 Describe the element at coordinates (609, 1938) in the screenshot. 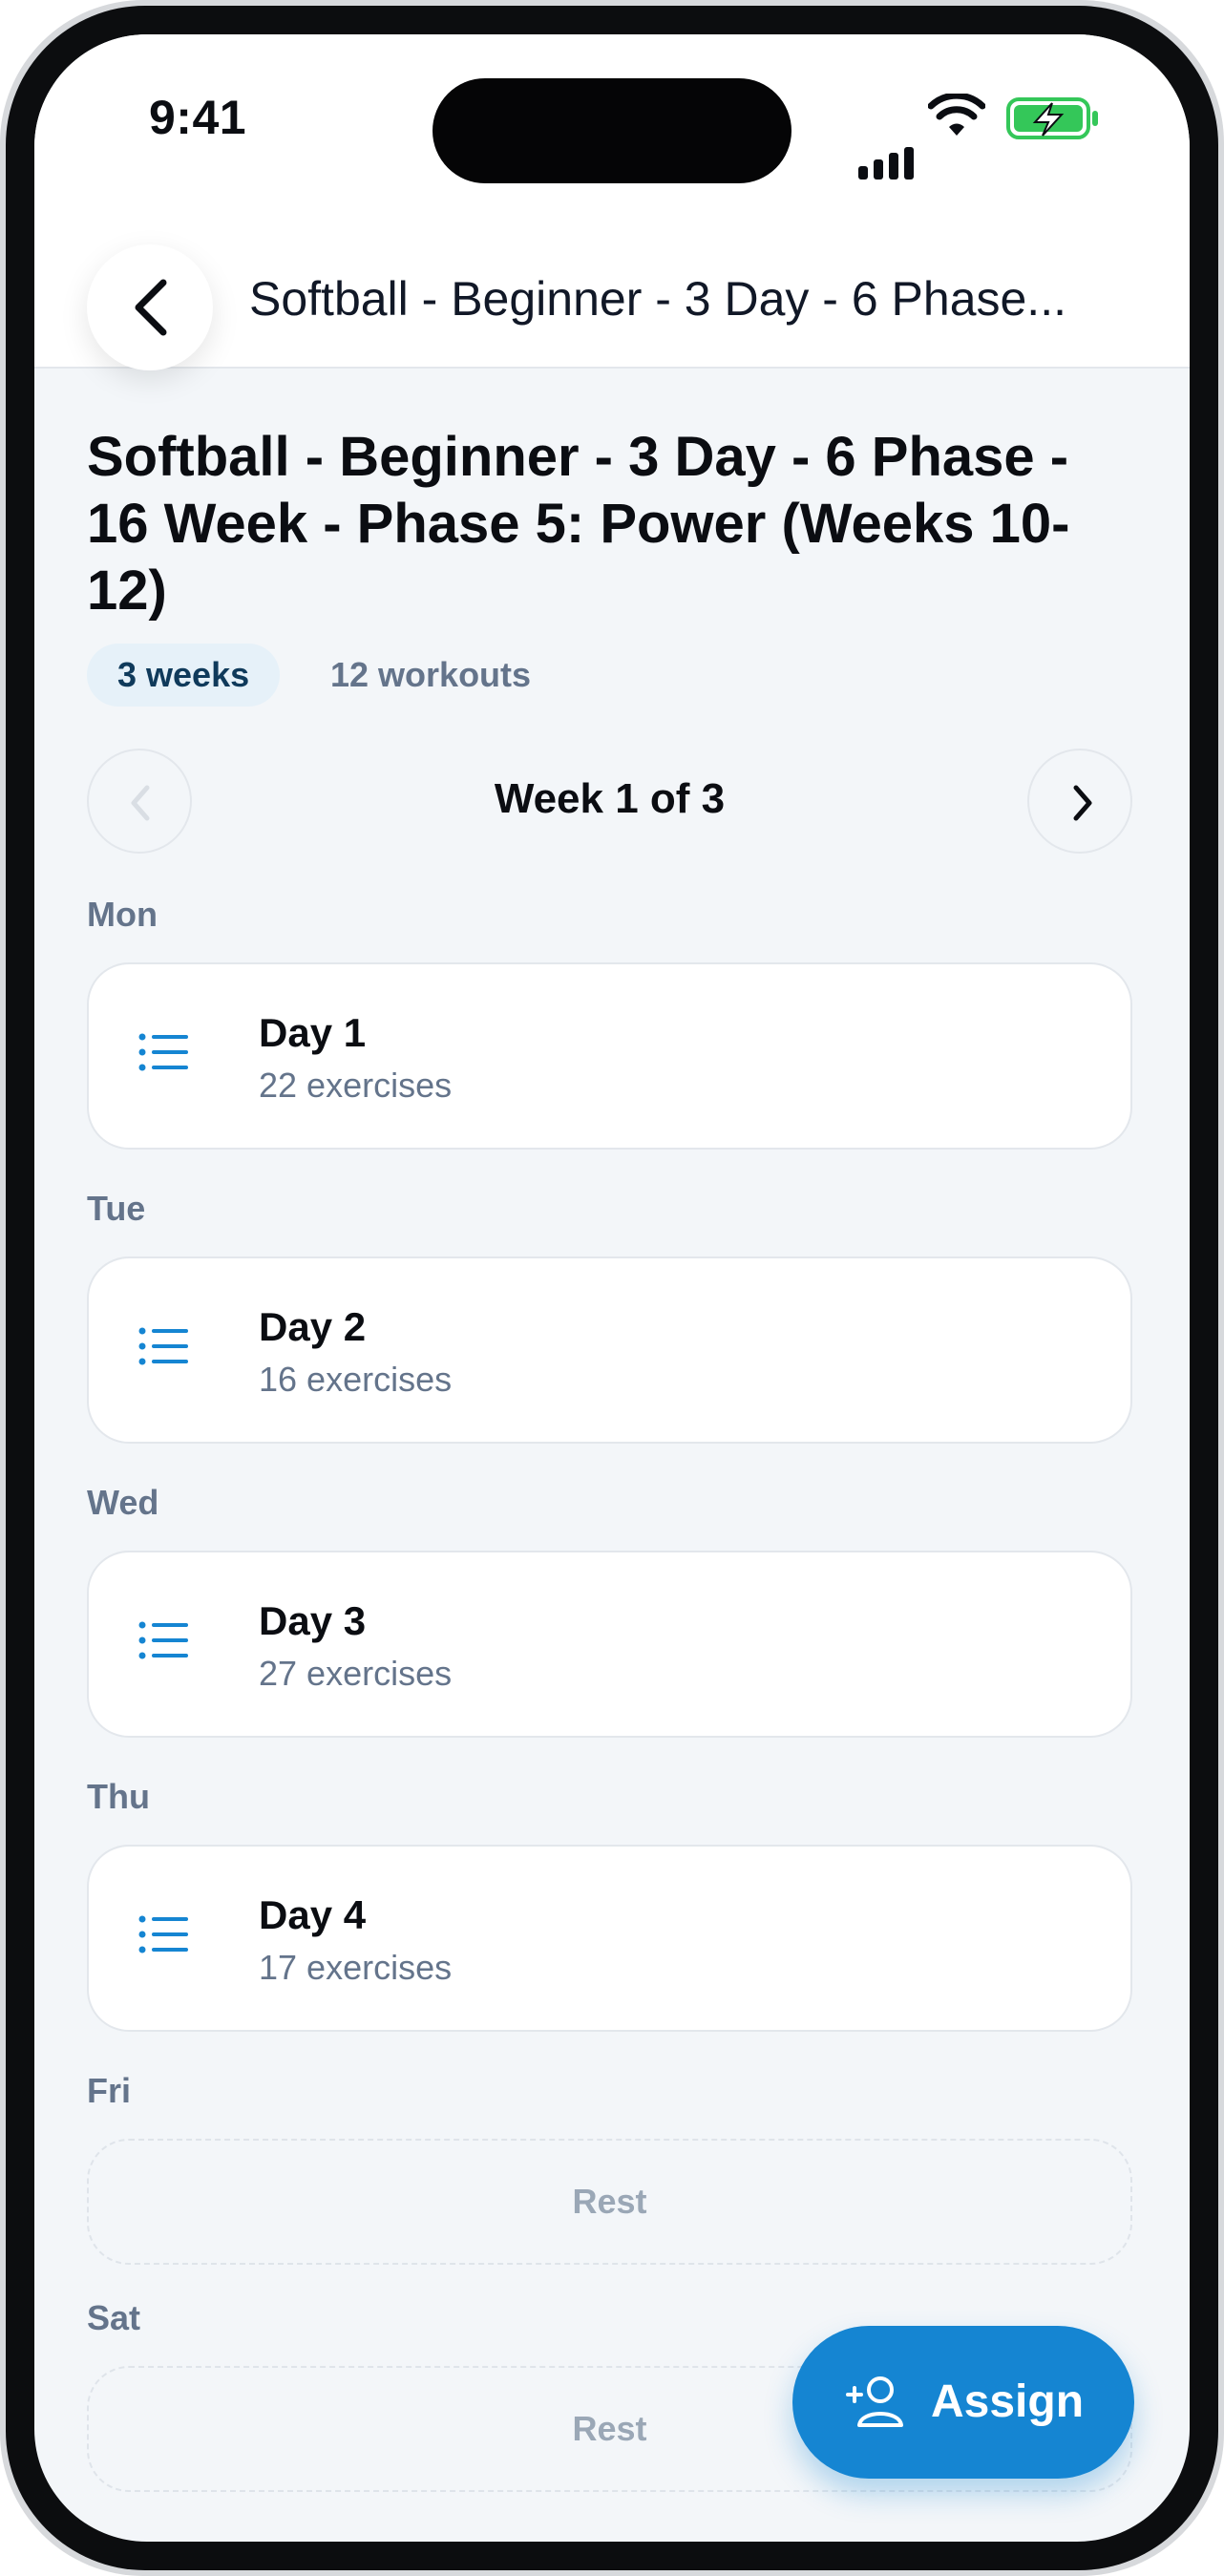

I see `workout-card-day-4: Day 4 17 exercises` at that location.